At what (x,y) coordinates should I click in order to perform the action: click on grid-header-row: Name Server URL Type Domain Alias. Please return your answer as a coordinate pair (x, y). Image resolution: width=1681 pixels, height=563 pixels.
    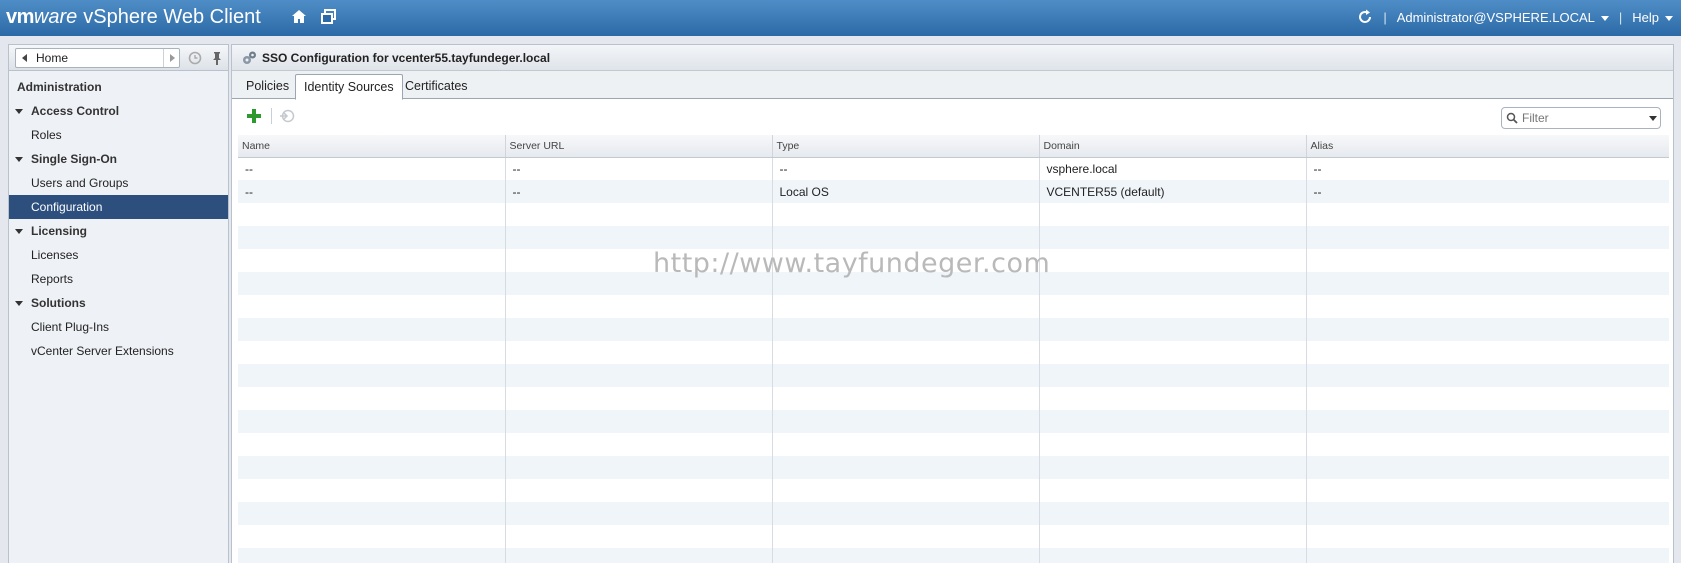
    Looking at the image, I should click on (953, 146).